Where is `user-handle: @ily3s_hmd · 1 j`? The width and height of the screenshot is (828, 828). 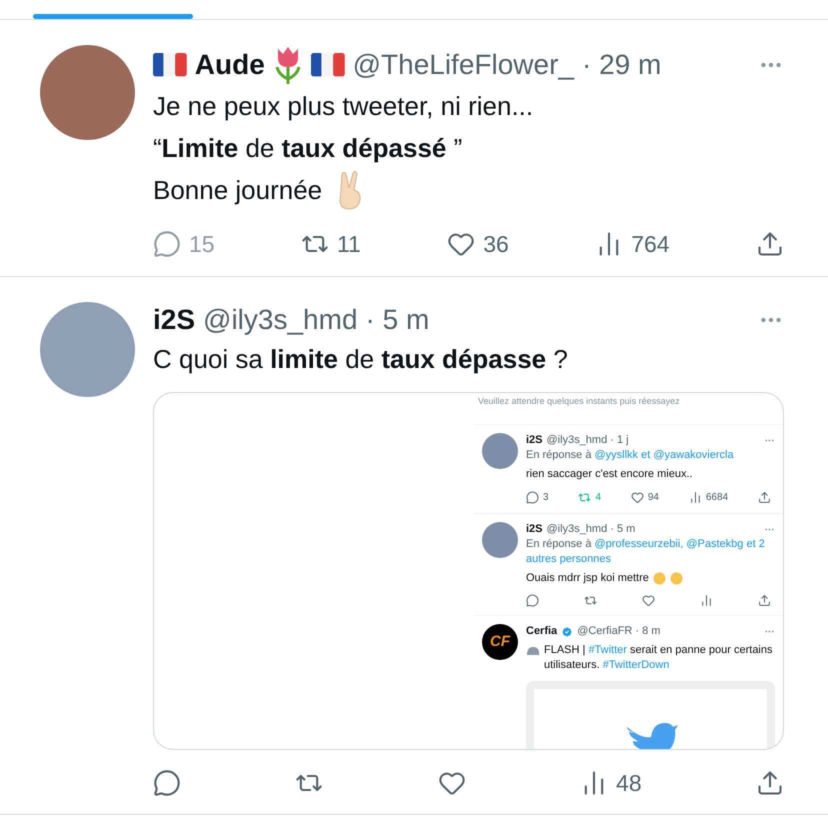
user-handle: @ily3s_hmd · 1 j is located at coordinates (587, 440).